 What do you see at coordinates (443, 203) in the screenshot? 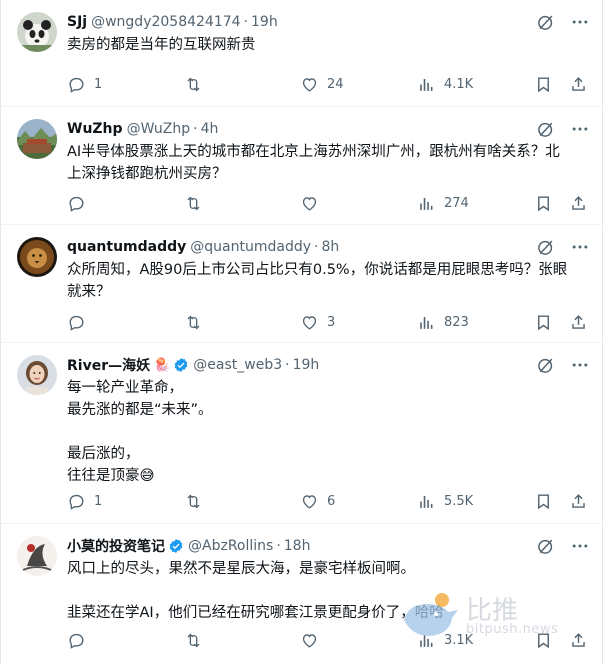
I see `views-button: 274` at bounding box center [443, 203].